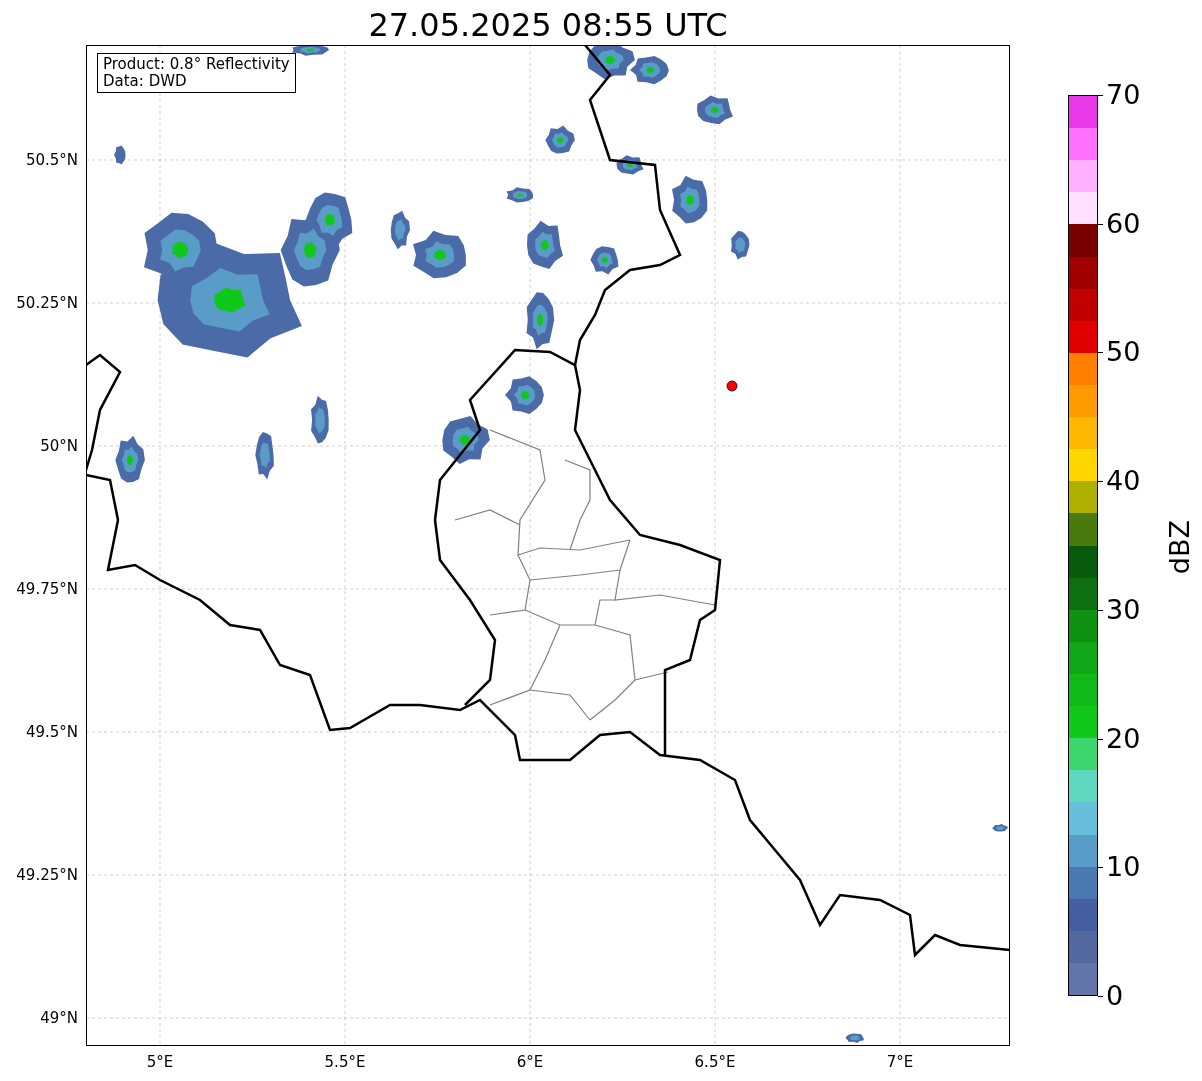 This screenshot has width=1202, height=1081. I want to click on colorbar-tick-label: 70, so click(1123, 95).